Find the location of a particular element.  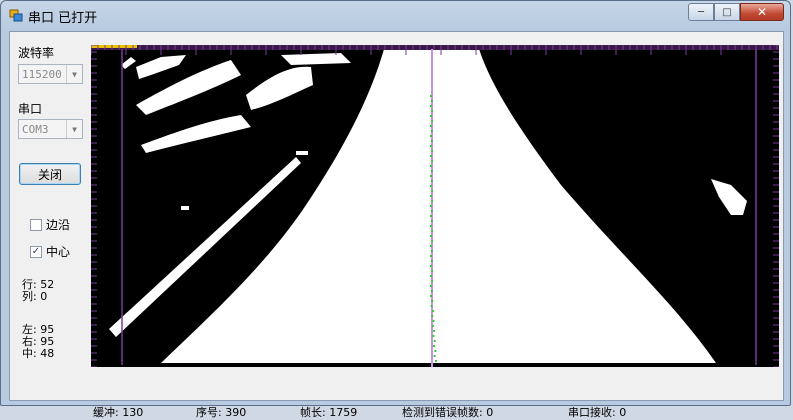

port-value: COM3 is located at coordinates (35, 129).